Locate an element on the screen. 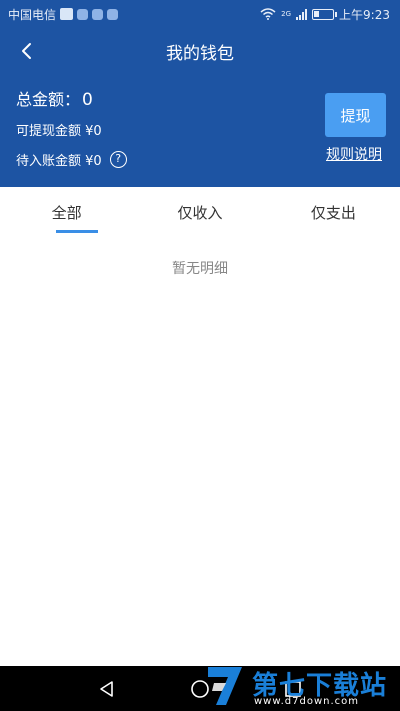 Image resolution: width=400 pixels, height=711 pixels. withdraw-button: 提现 is located at coordinates (355, 115).